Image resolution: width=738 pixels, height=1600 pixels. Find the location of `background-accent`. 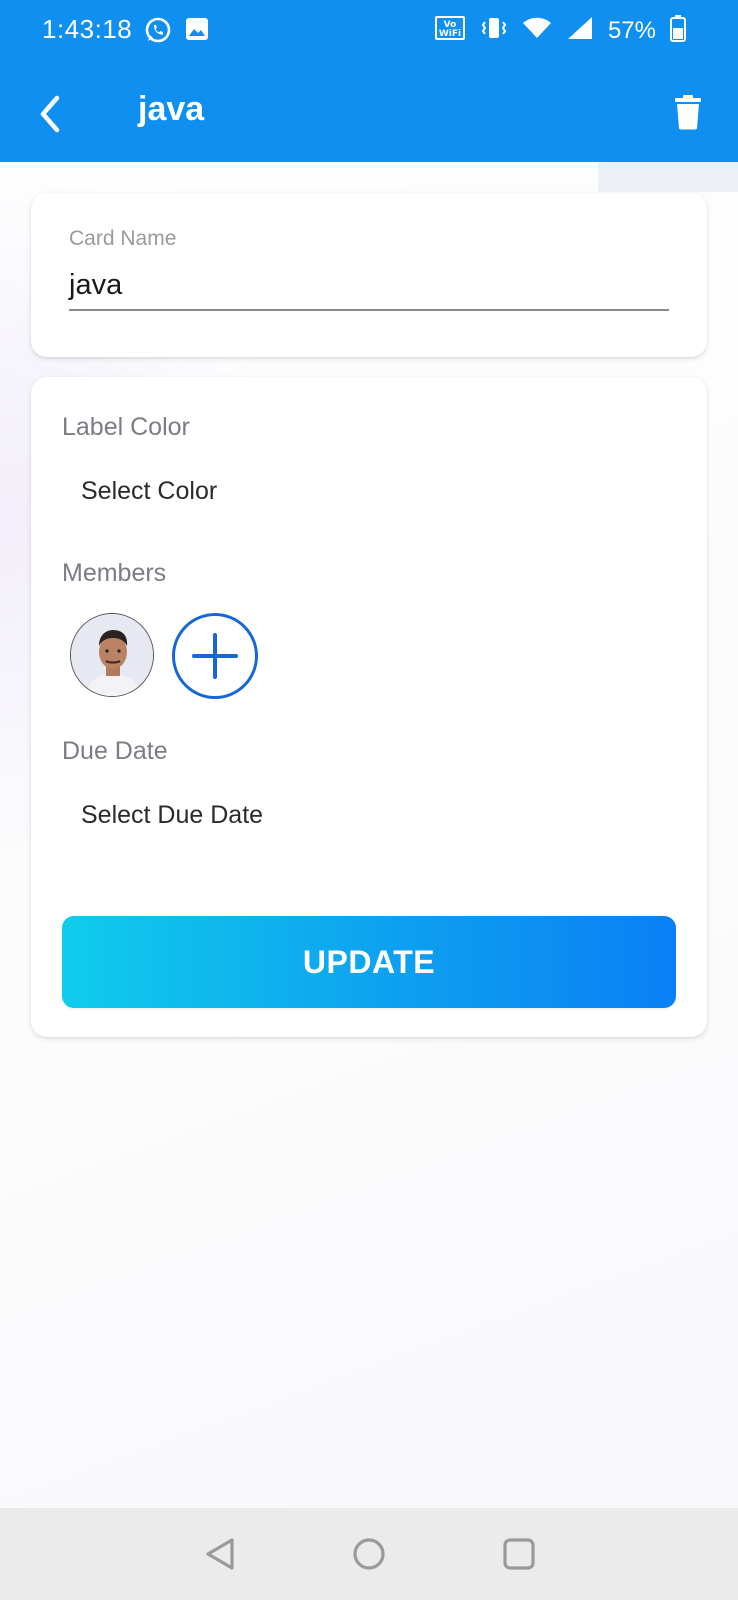

background-accent is located at coordinates (668, 177).